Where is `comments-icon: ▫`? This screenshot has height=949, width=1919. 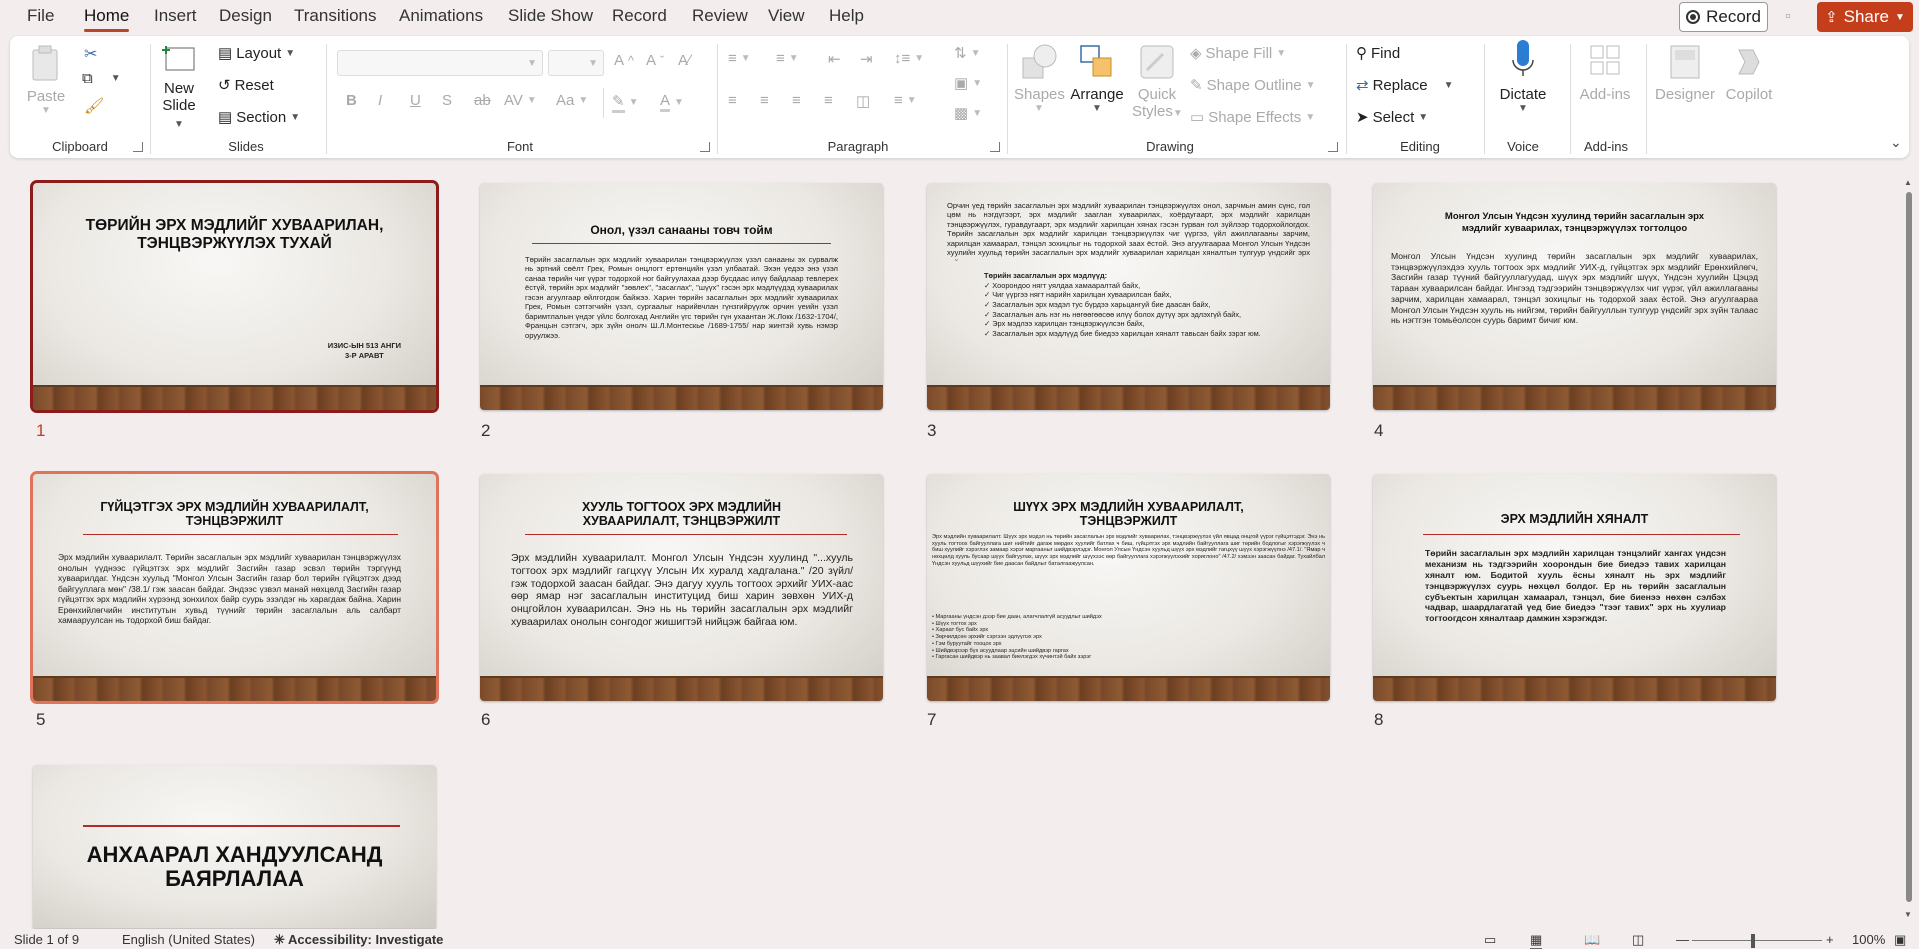 comments-icon: ▫ is located at coordinates (1788, 17).